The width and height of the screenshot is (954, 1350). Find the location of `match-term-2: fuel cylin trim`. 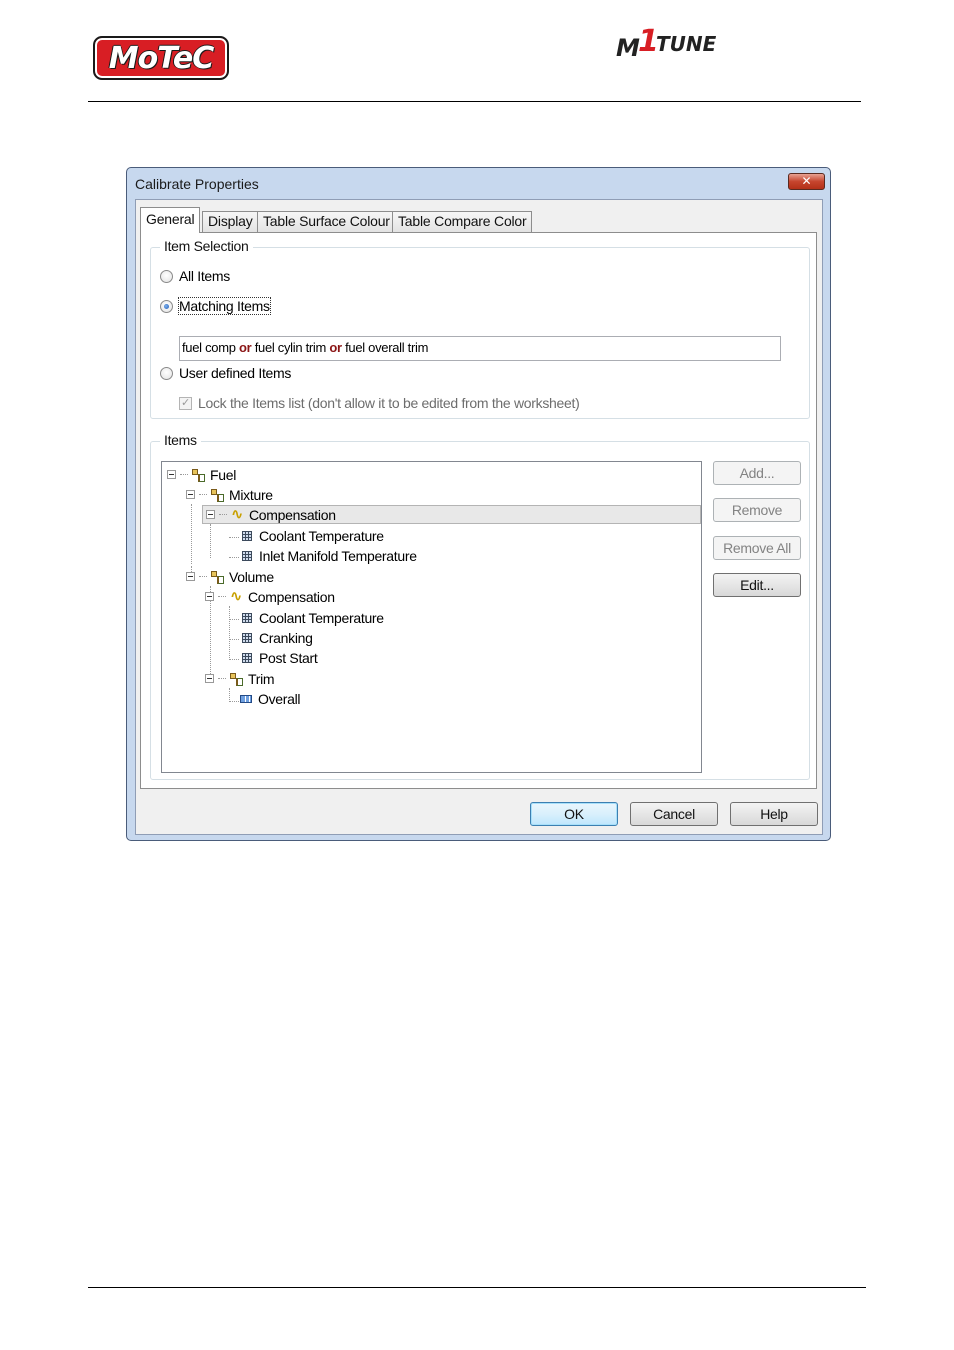

match-term-2: fuel cylin trim is located at coordinates (290, 347).